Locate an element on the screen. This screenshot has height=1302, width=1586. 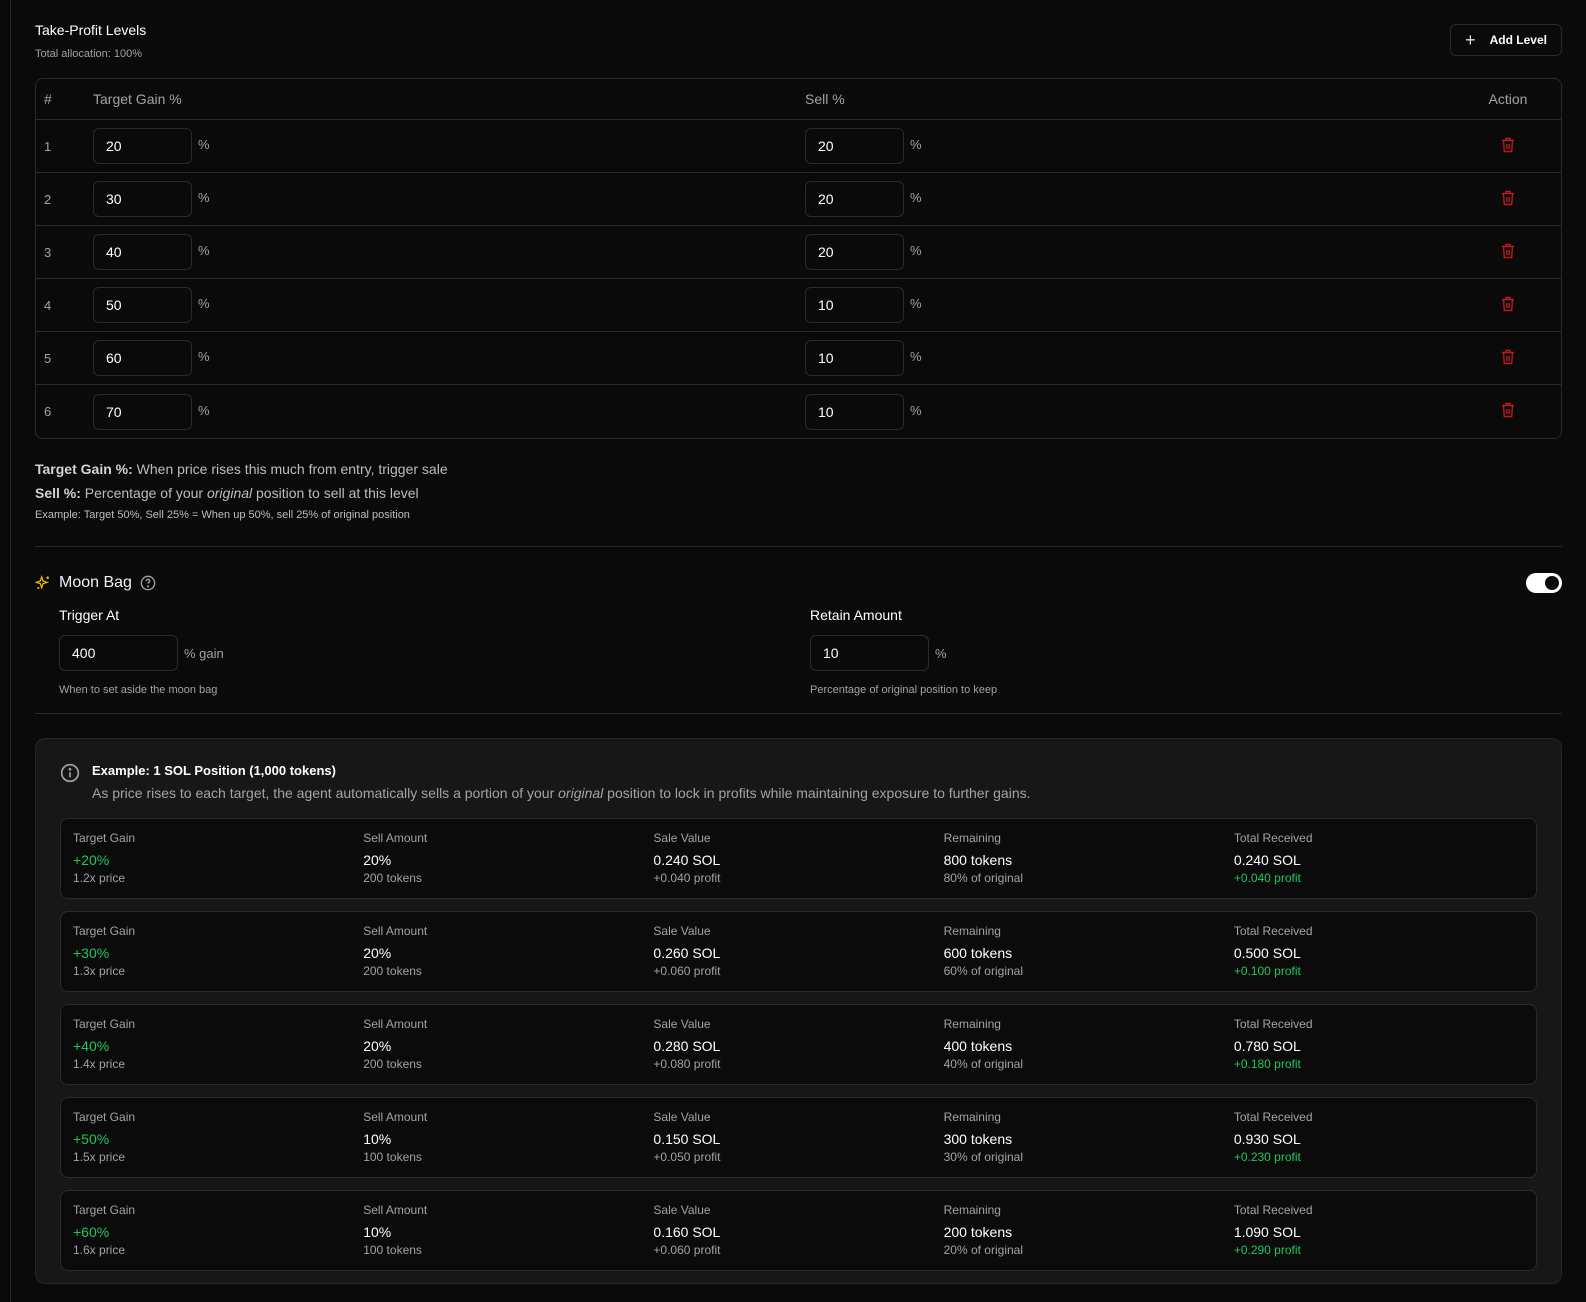
help-circle-icon is located at coordinates (148, 583).